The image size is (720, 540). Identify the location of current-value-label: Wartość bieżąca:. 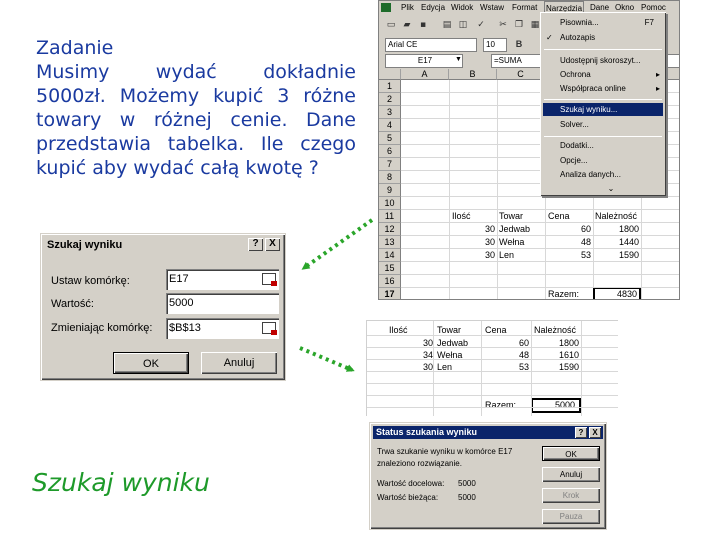
(408, 497).